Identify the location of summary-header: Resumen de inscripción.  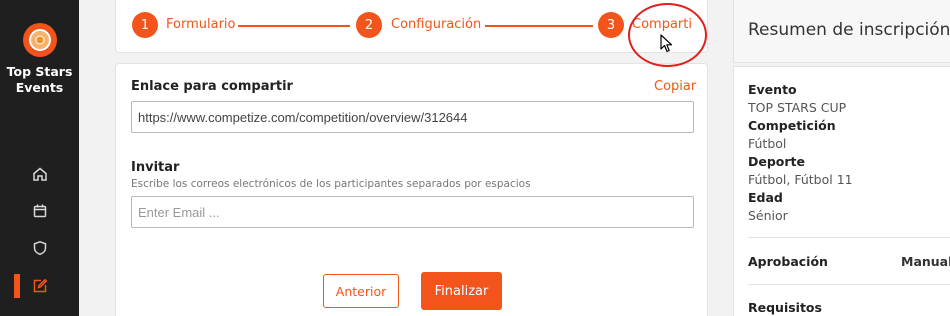
(841, 31).